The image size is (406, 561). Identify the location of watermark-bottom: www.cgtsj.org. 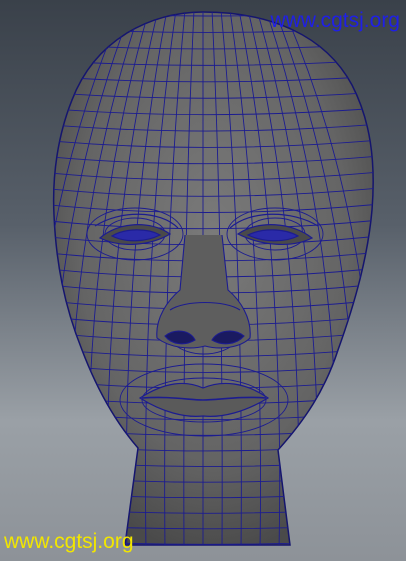
(69, 541).